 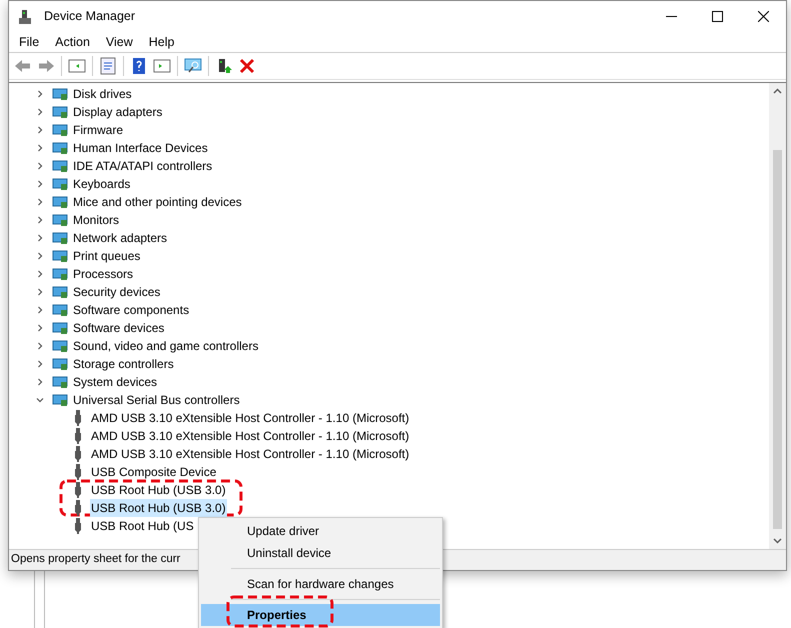 What do you see at coordinates (107, 256) in the screenshot?
I see `tree-item: Print queues` at bounding box center [107, 256].